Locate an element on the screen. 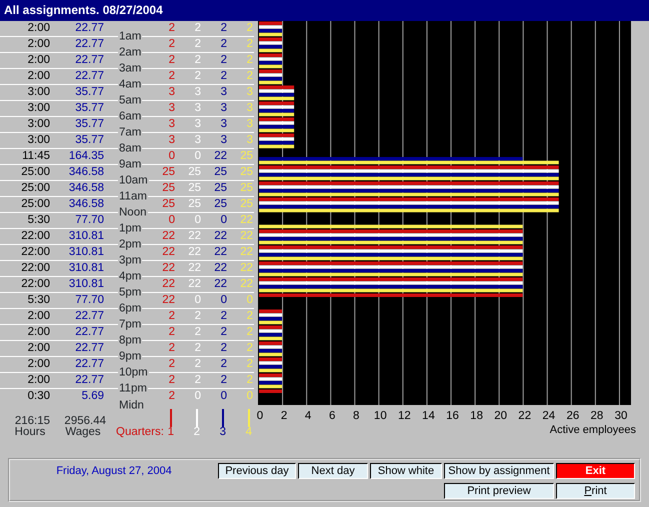 This screenshot has height=507, width=649. hours-label: Hours is located at coordinates (30, 432).